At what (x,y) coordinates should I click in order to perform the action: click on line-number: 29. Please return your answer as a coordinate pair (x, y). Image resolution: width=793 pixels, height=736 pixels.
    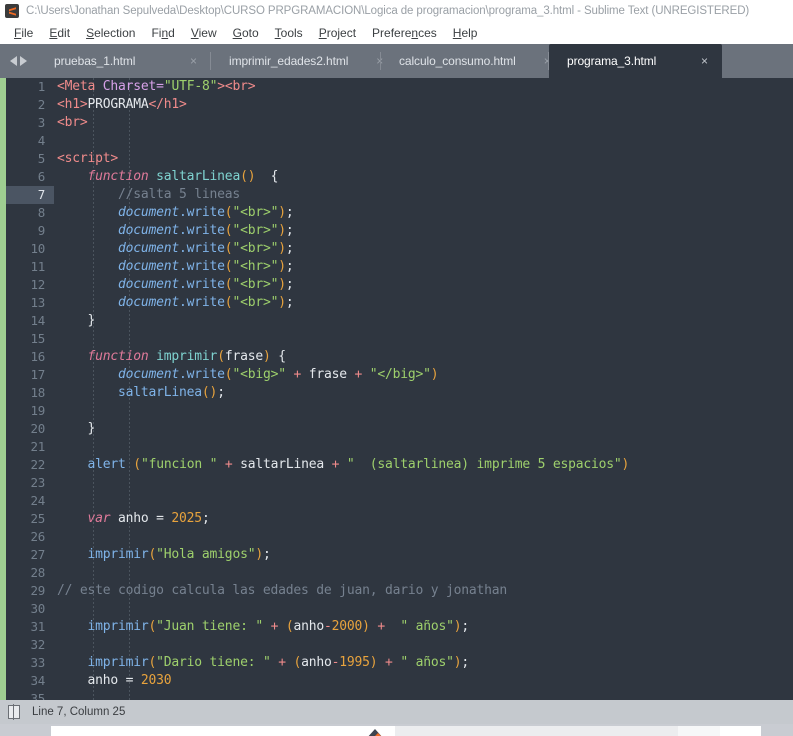
    Looking at the image, I should click on (38, 590).